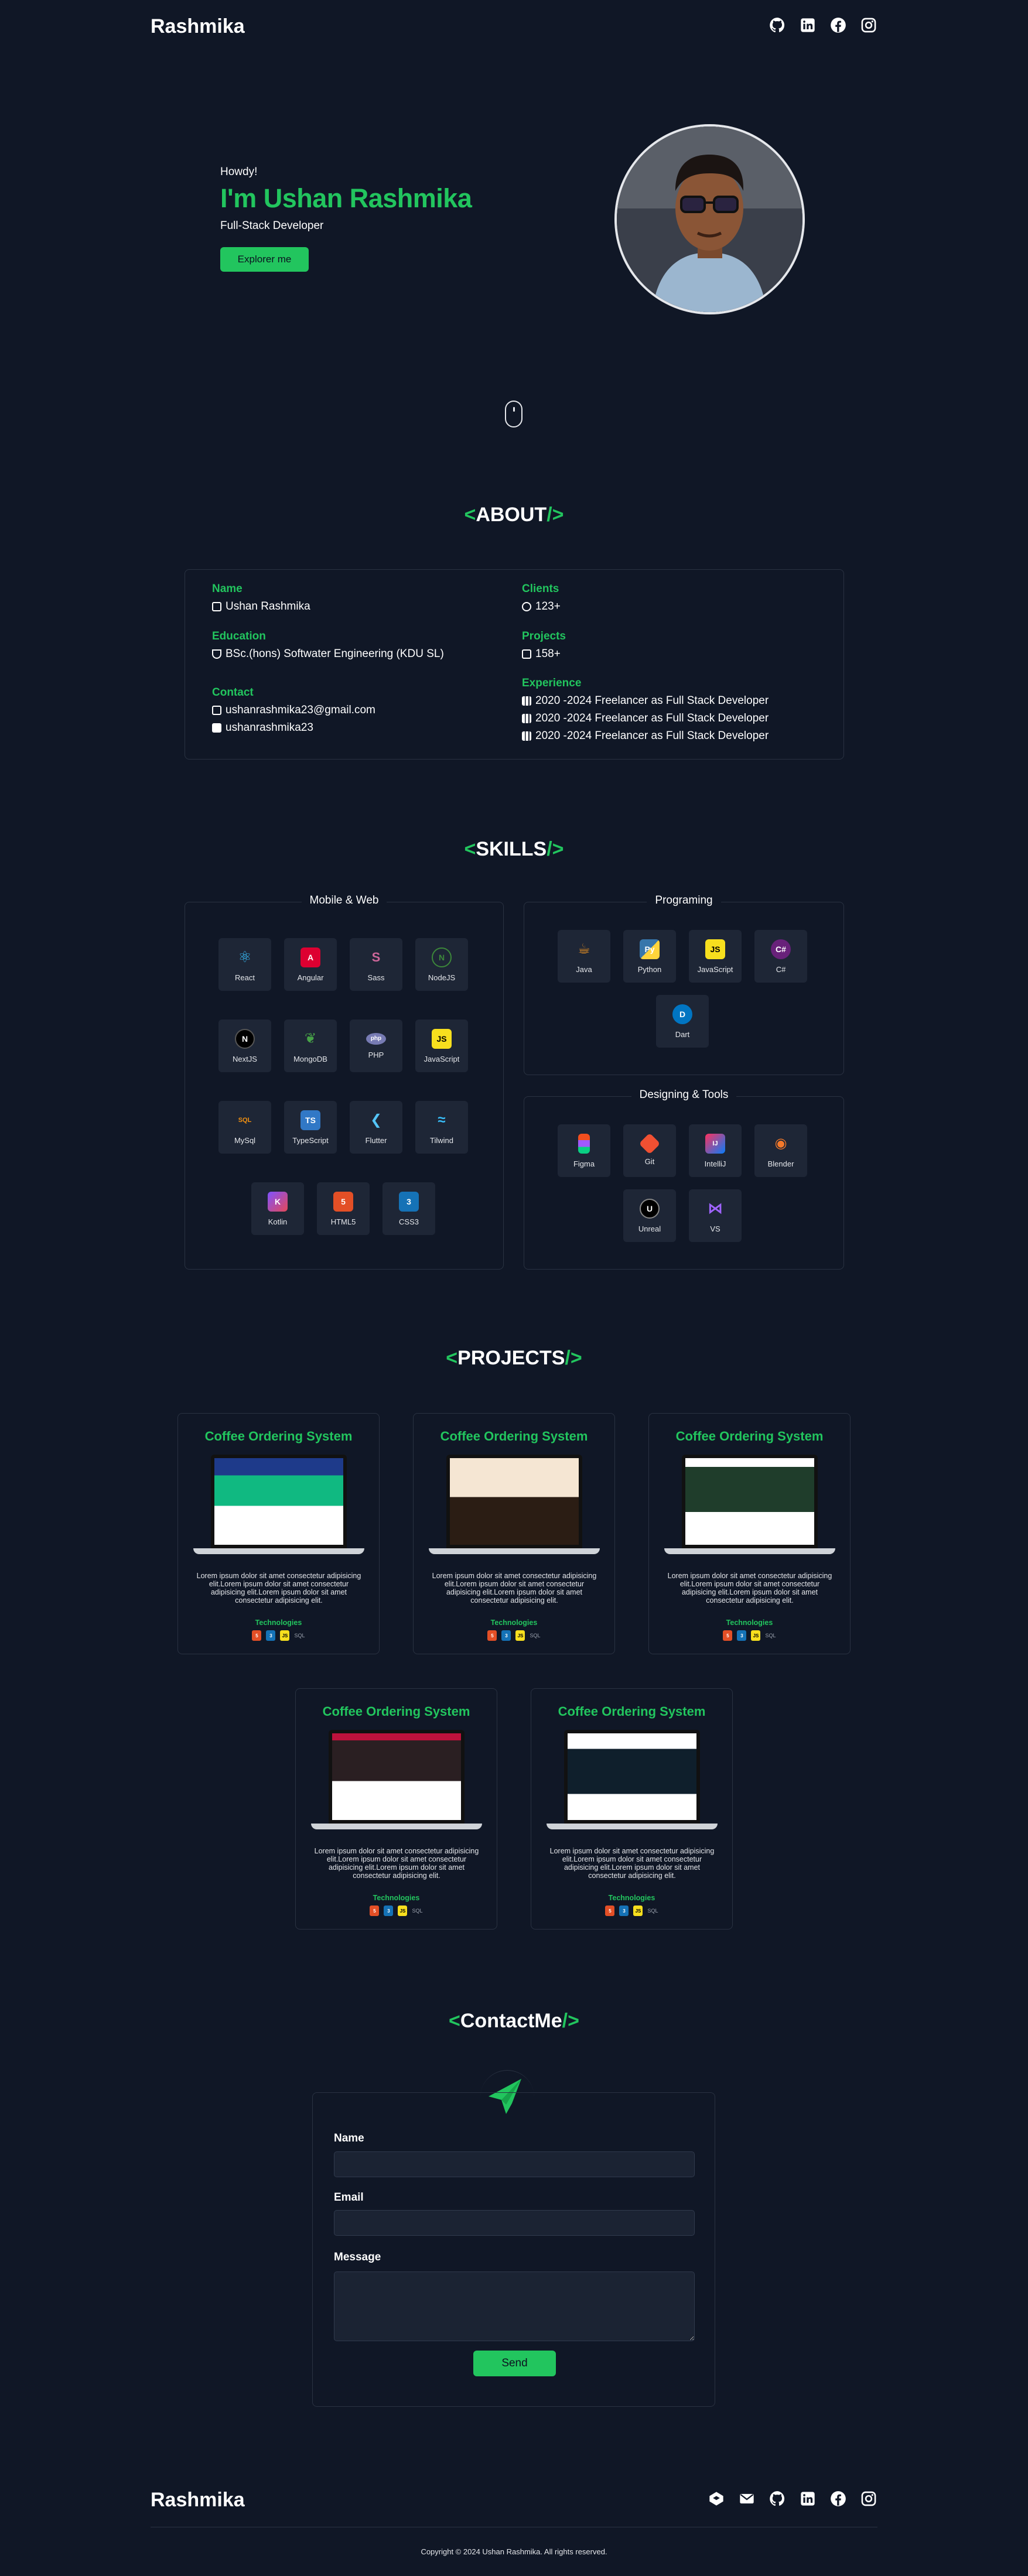  Describe the element at coordinates (749, 1623) in the screenshot. I see `project-tech-label: Technologies` at that location.